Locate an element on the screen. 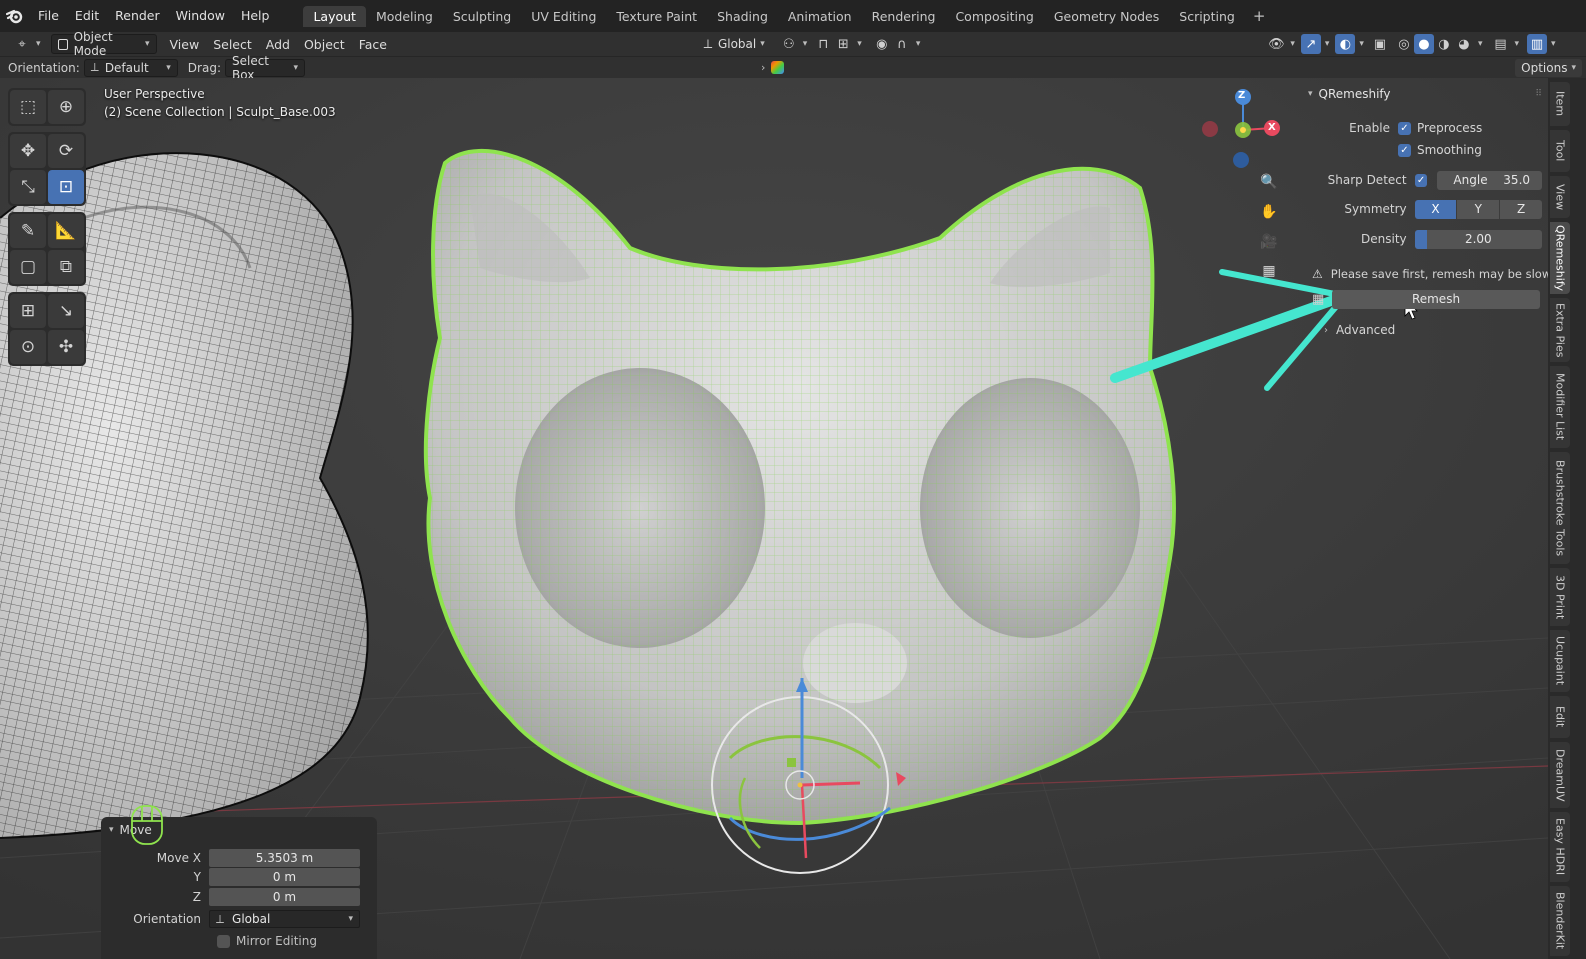 This screenshot has height=959, width=1586. add-workspace-button: + is located at coordinates (1259, 16).